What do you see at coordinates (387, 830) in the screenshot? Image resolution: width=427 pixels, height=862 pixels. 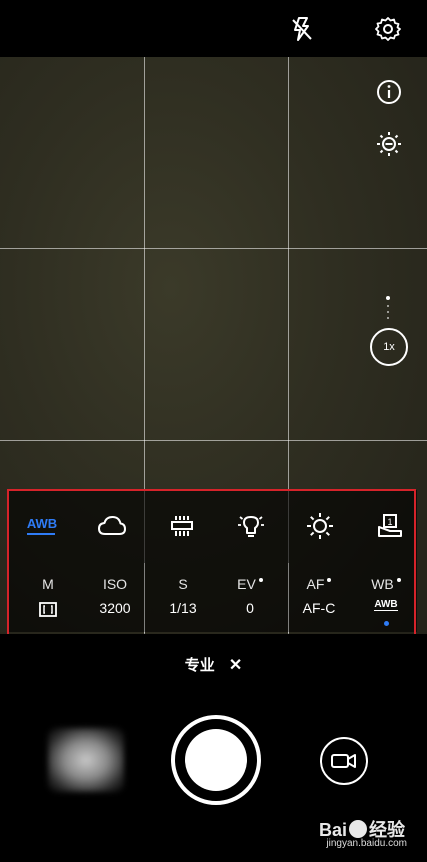 I see `watermark-brand2: 经验` at bounding box center [387, 830].